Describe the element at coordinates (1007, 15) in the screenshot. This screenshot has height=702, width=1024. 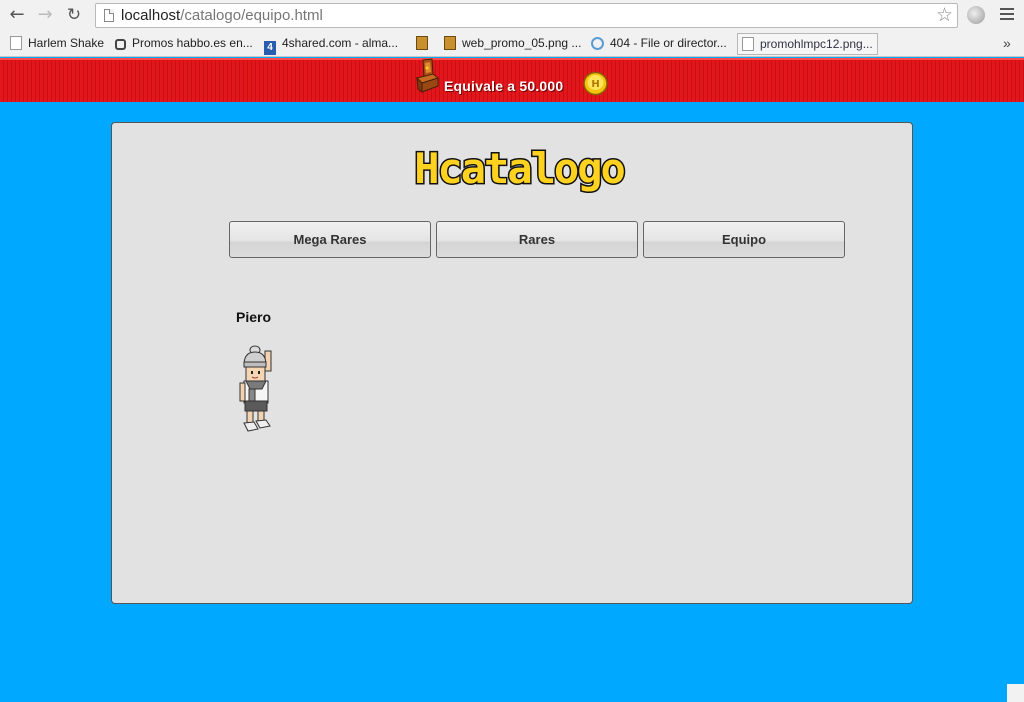
I see `menu-icon` at that location.